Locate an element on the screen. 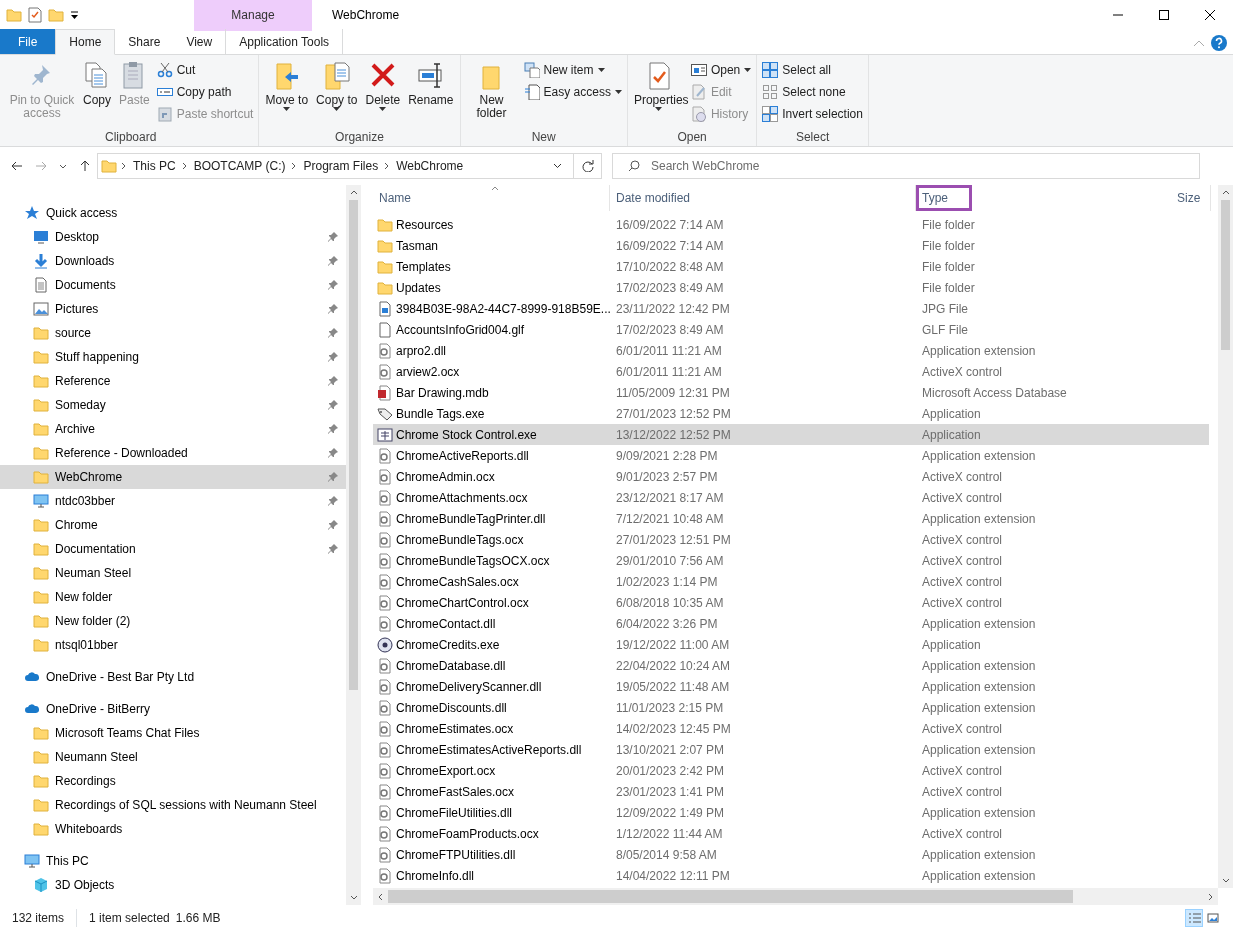 The width and height of the screenshot is (1233, 931). sidebar-item: ntsql01bber is located at coordinates (173, 645).